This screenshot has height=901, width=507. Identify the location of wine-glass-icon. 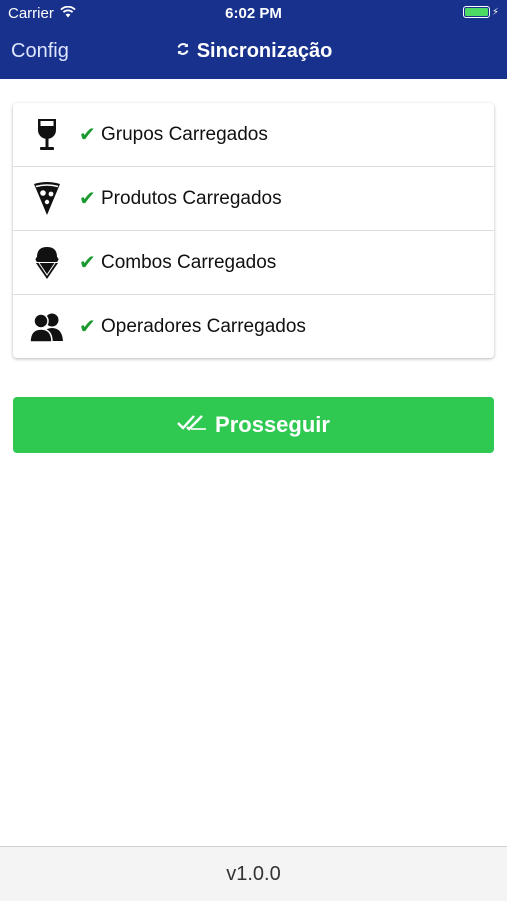
(47, 135).